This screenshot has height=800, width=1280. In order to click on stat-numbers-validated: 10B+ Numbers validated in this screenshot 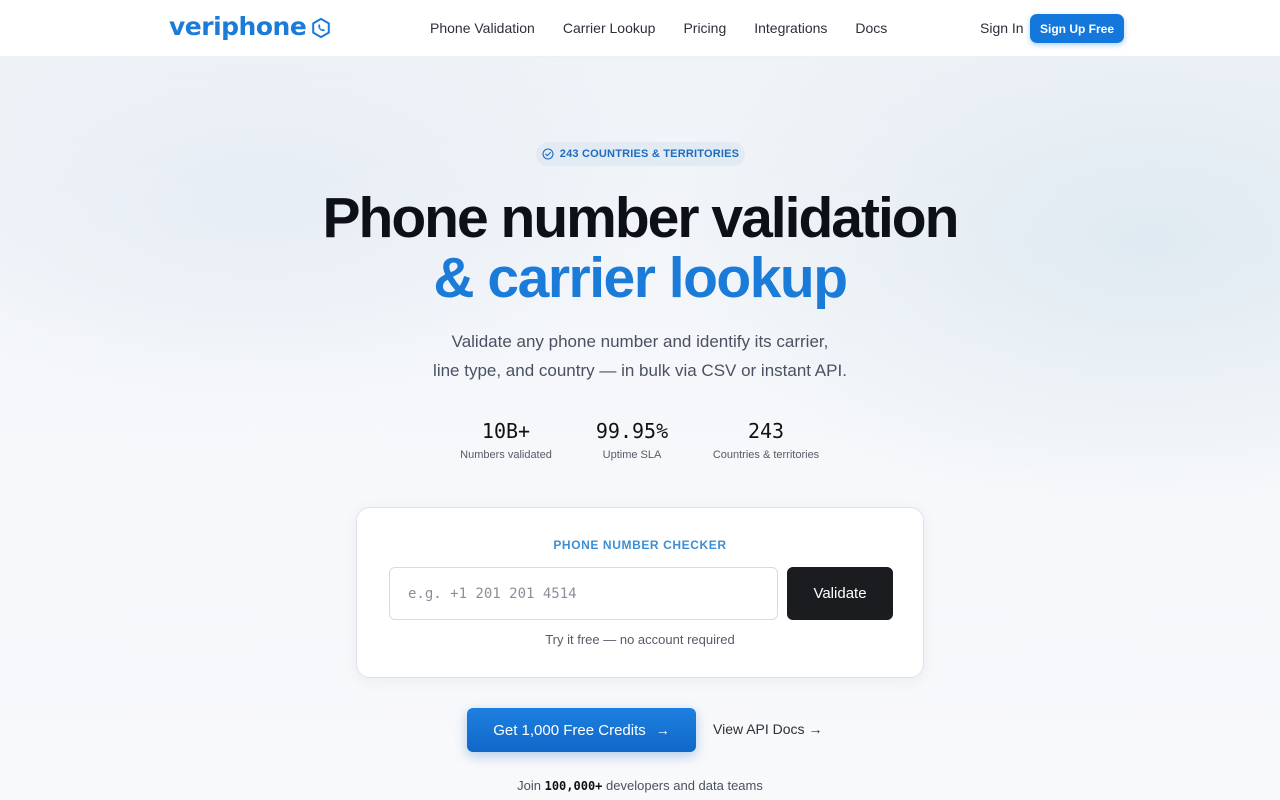, I will do `click(506, 439)`.